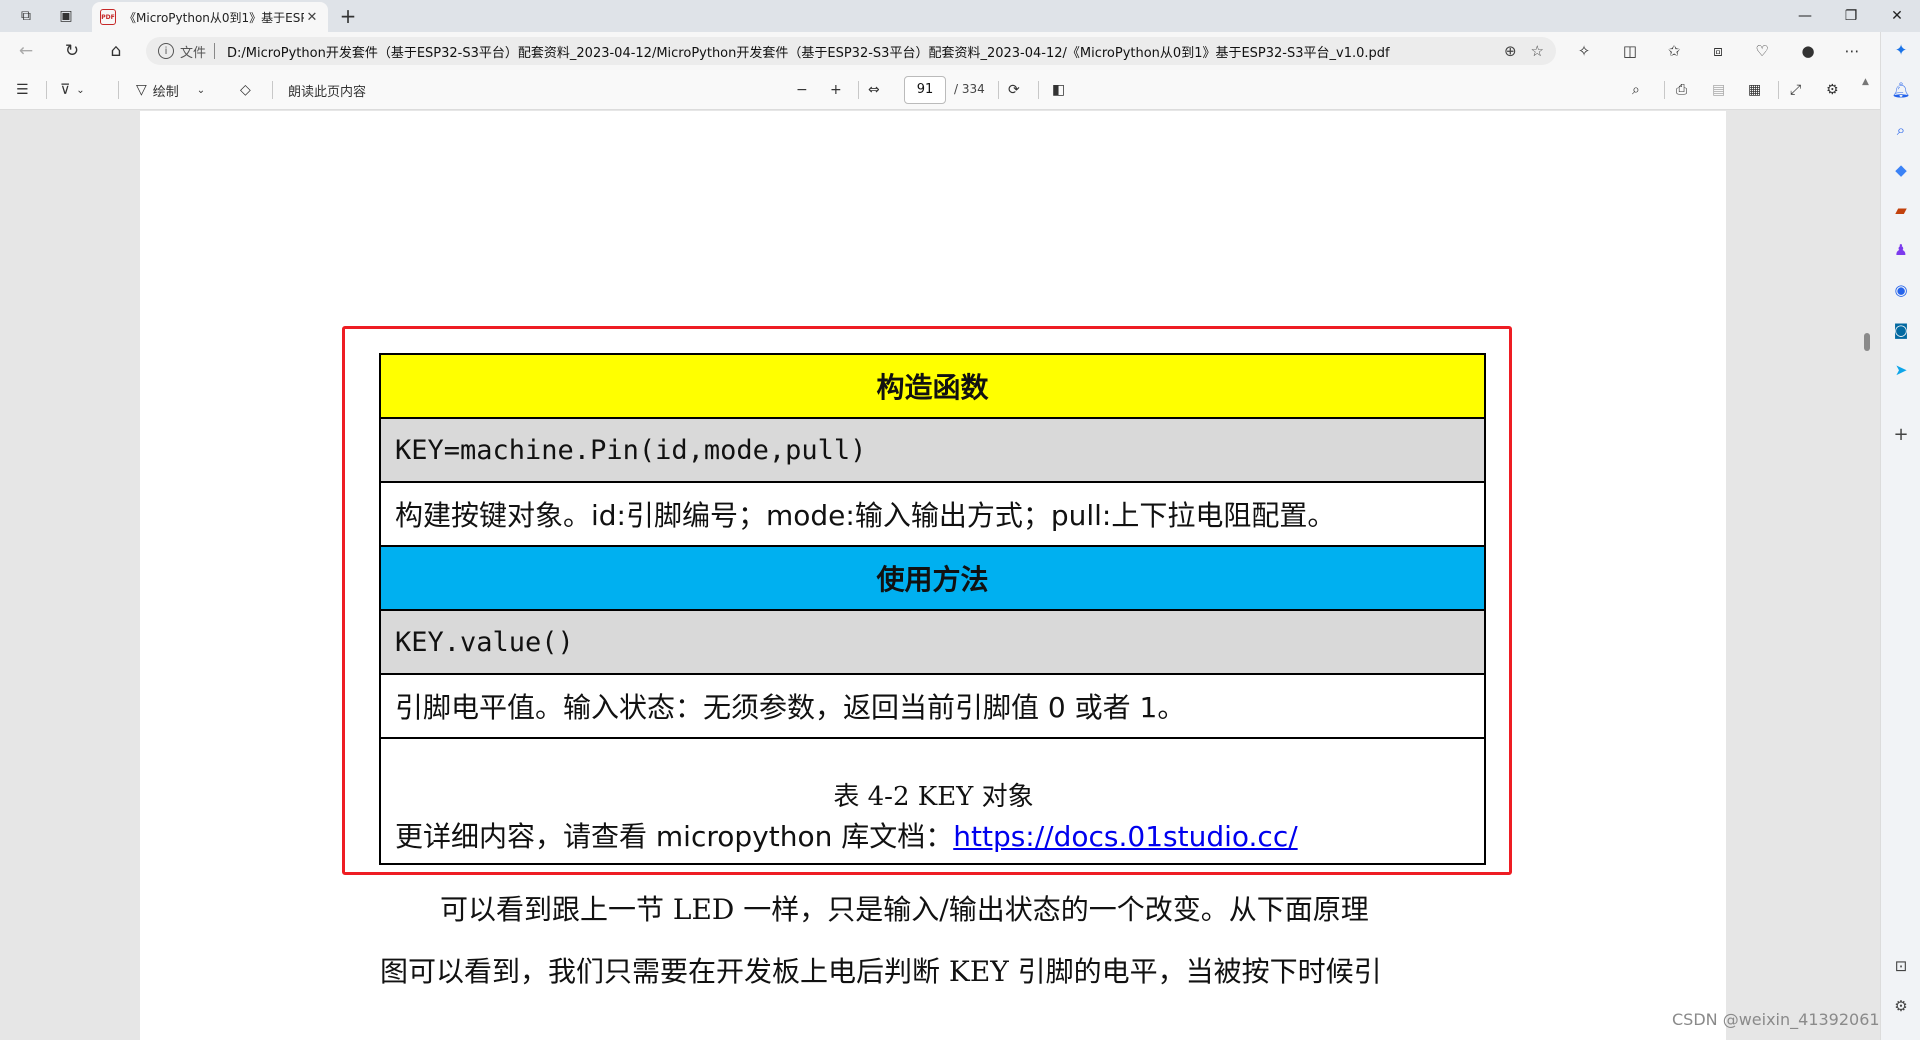  What do you see at coordinates (141, 90) in the screenshot?
I see `draw-pen-icon: ▽` at bounding box center [141, 90].